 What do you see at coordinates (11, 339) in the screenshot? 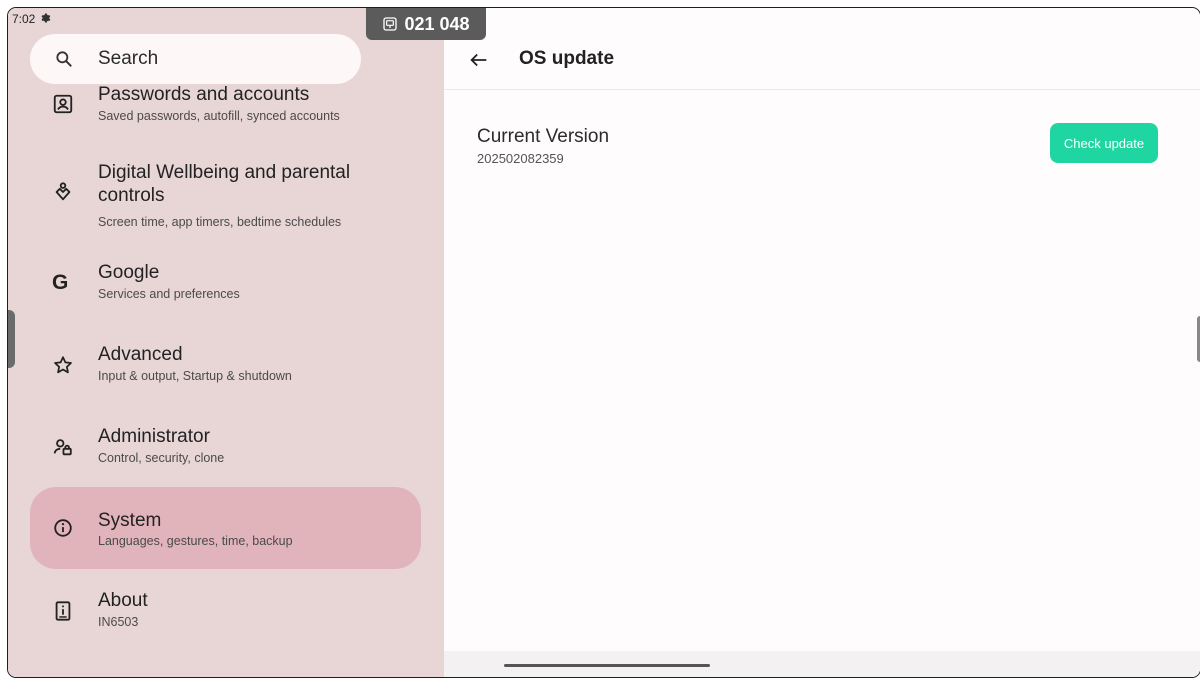
I see `edge-drag-handle` at bounding box center [11, 339].